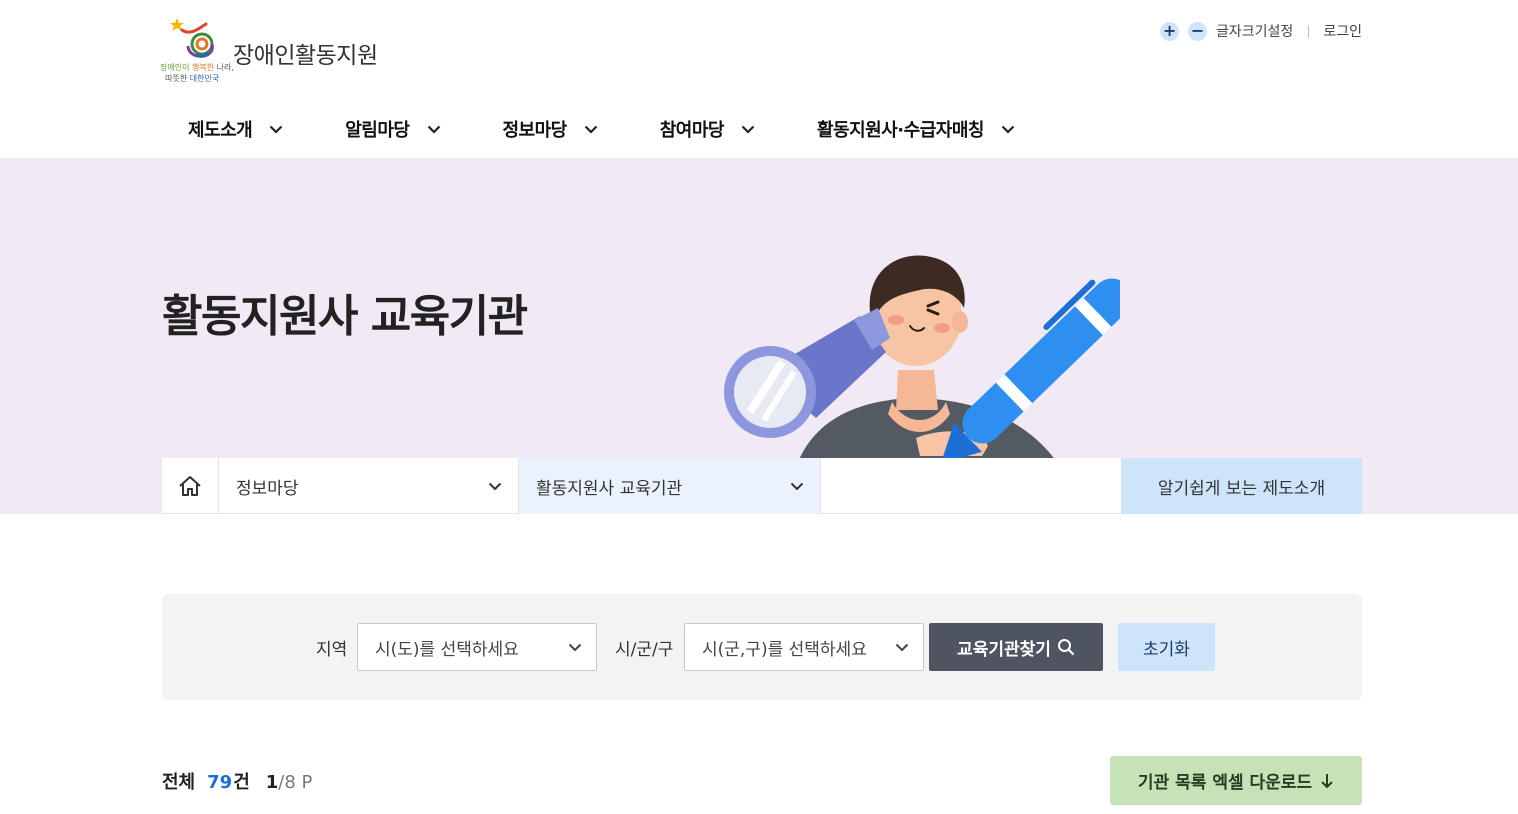  What do you see at coordinates (1066, 647) in the screenshot?
I see `search-icon` at bounding box center [1066, 647].